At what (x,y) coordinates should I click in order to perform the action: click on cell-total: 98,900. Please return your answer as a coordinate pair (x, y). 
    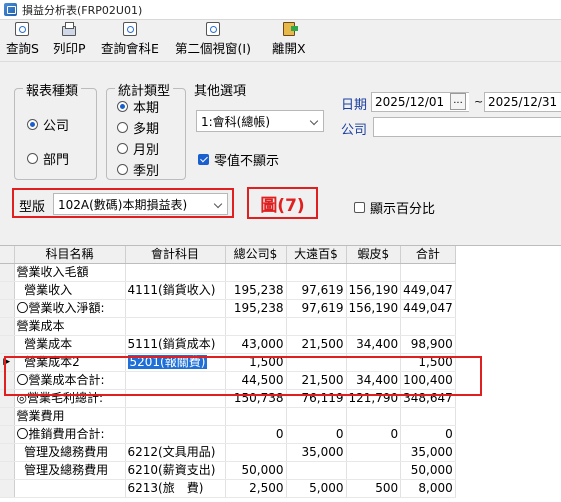
    Looking at the image, I should click on (428, 344).